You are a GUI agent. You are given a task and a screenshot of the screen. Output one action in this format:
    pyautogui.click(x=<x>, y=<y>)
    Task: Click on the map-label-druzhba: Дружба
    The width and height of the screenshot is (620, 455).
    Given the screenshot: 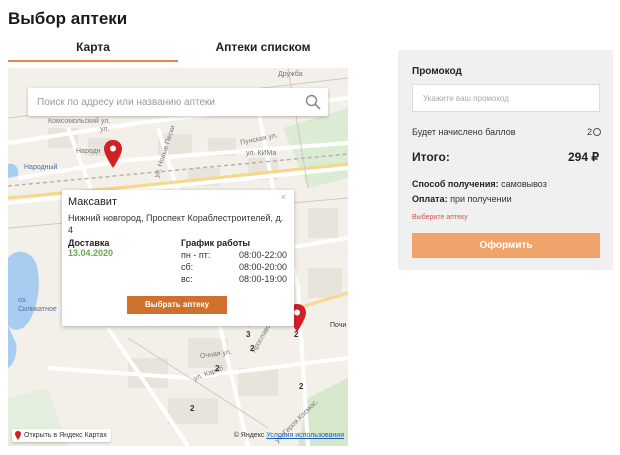 What is the action you would take?
    pyautogui.click(x=290, y=74)
    